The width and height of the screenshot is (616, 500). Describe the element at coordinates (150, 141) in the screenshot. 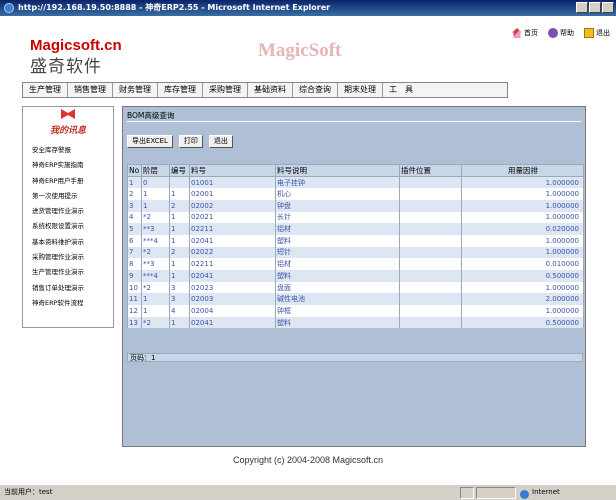

I see `export-excel-button: 导出EXCEL` at that location.